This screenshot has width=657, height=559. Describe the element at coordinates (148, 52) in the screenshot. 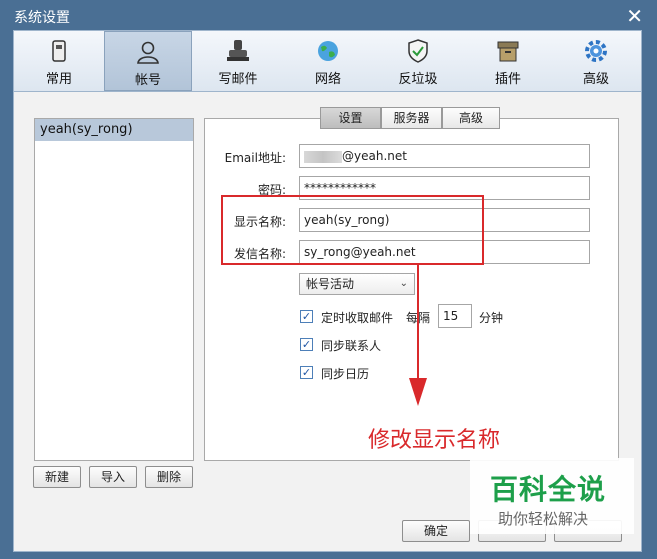

I see `account-icon` at that location.